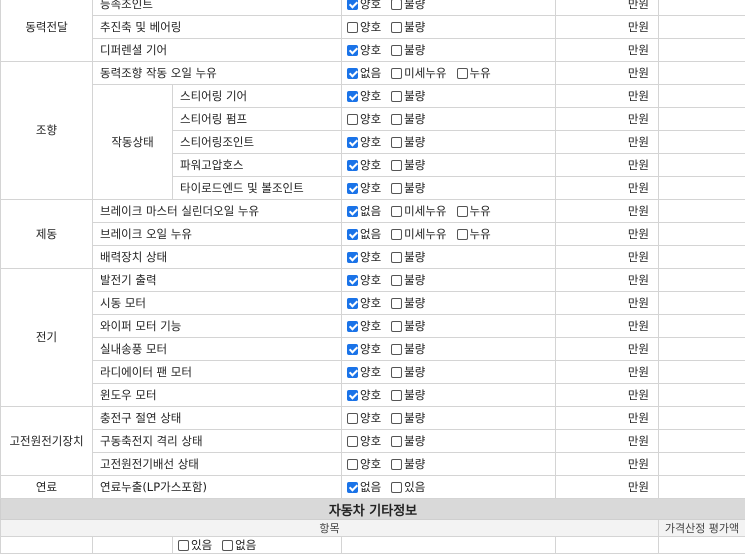  I want to click on option-label: 없음, so click(370, 73).